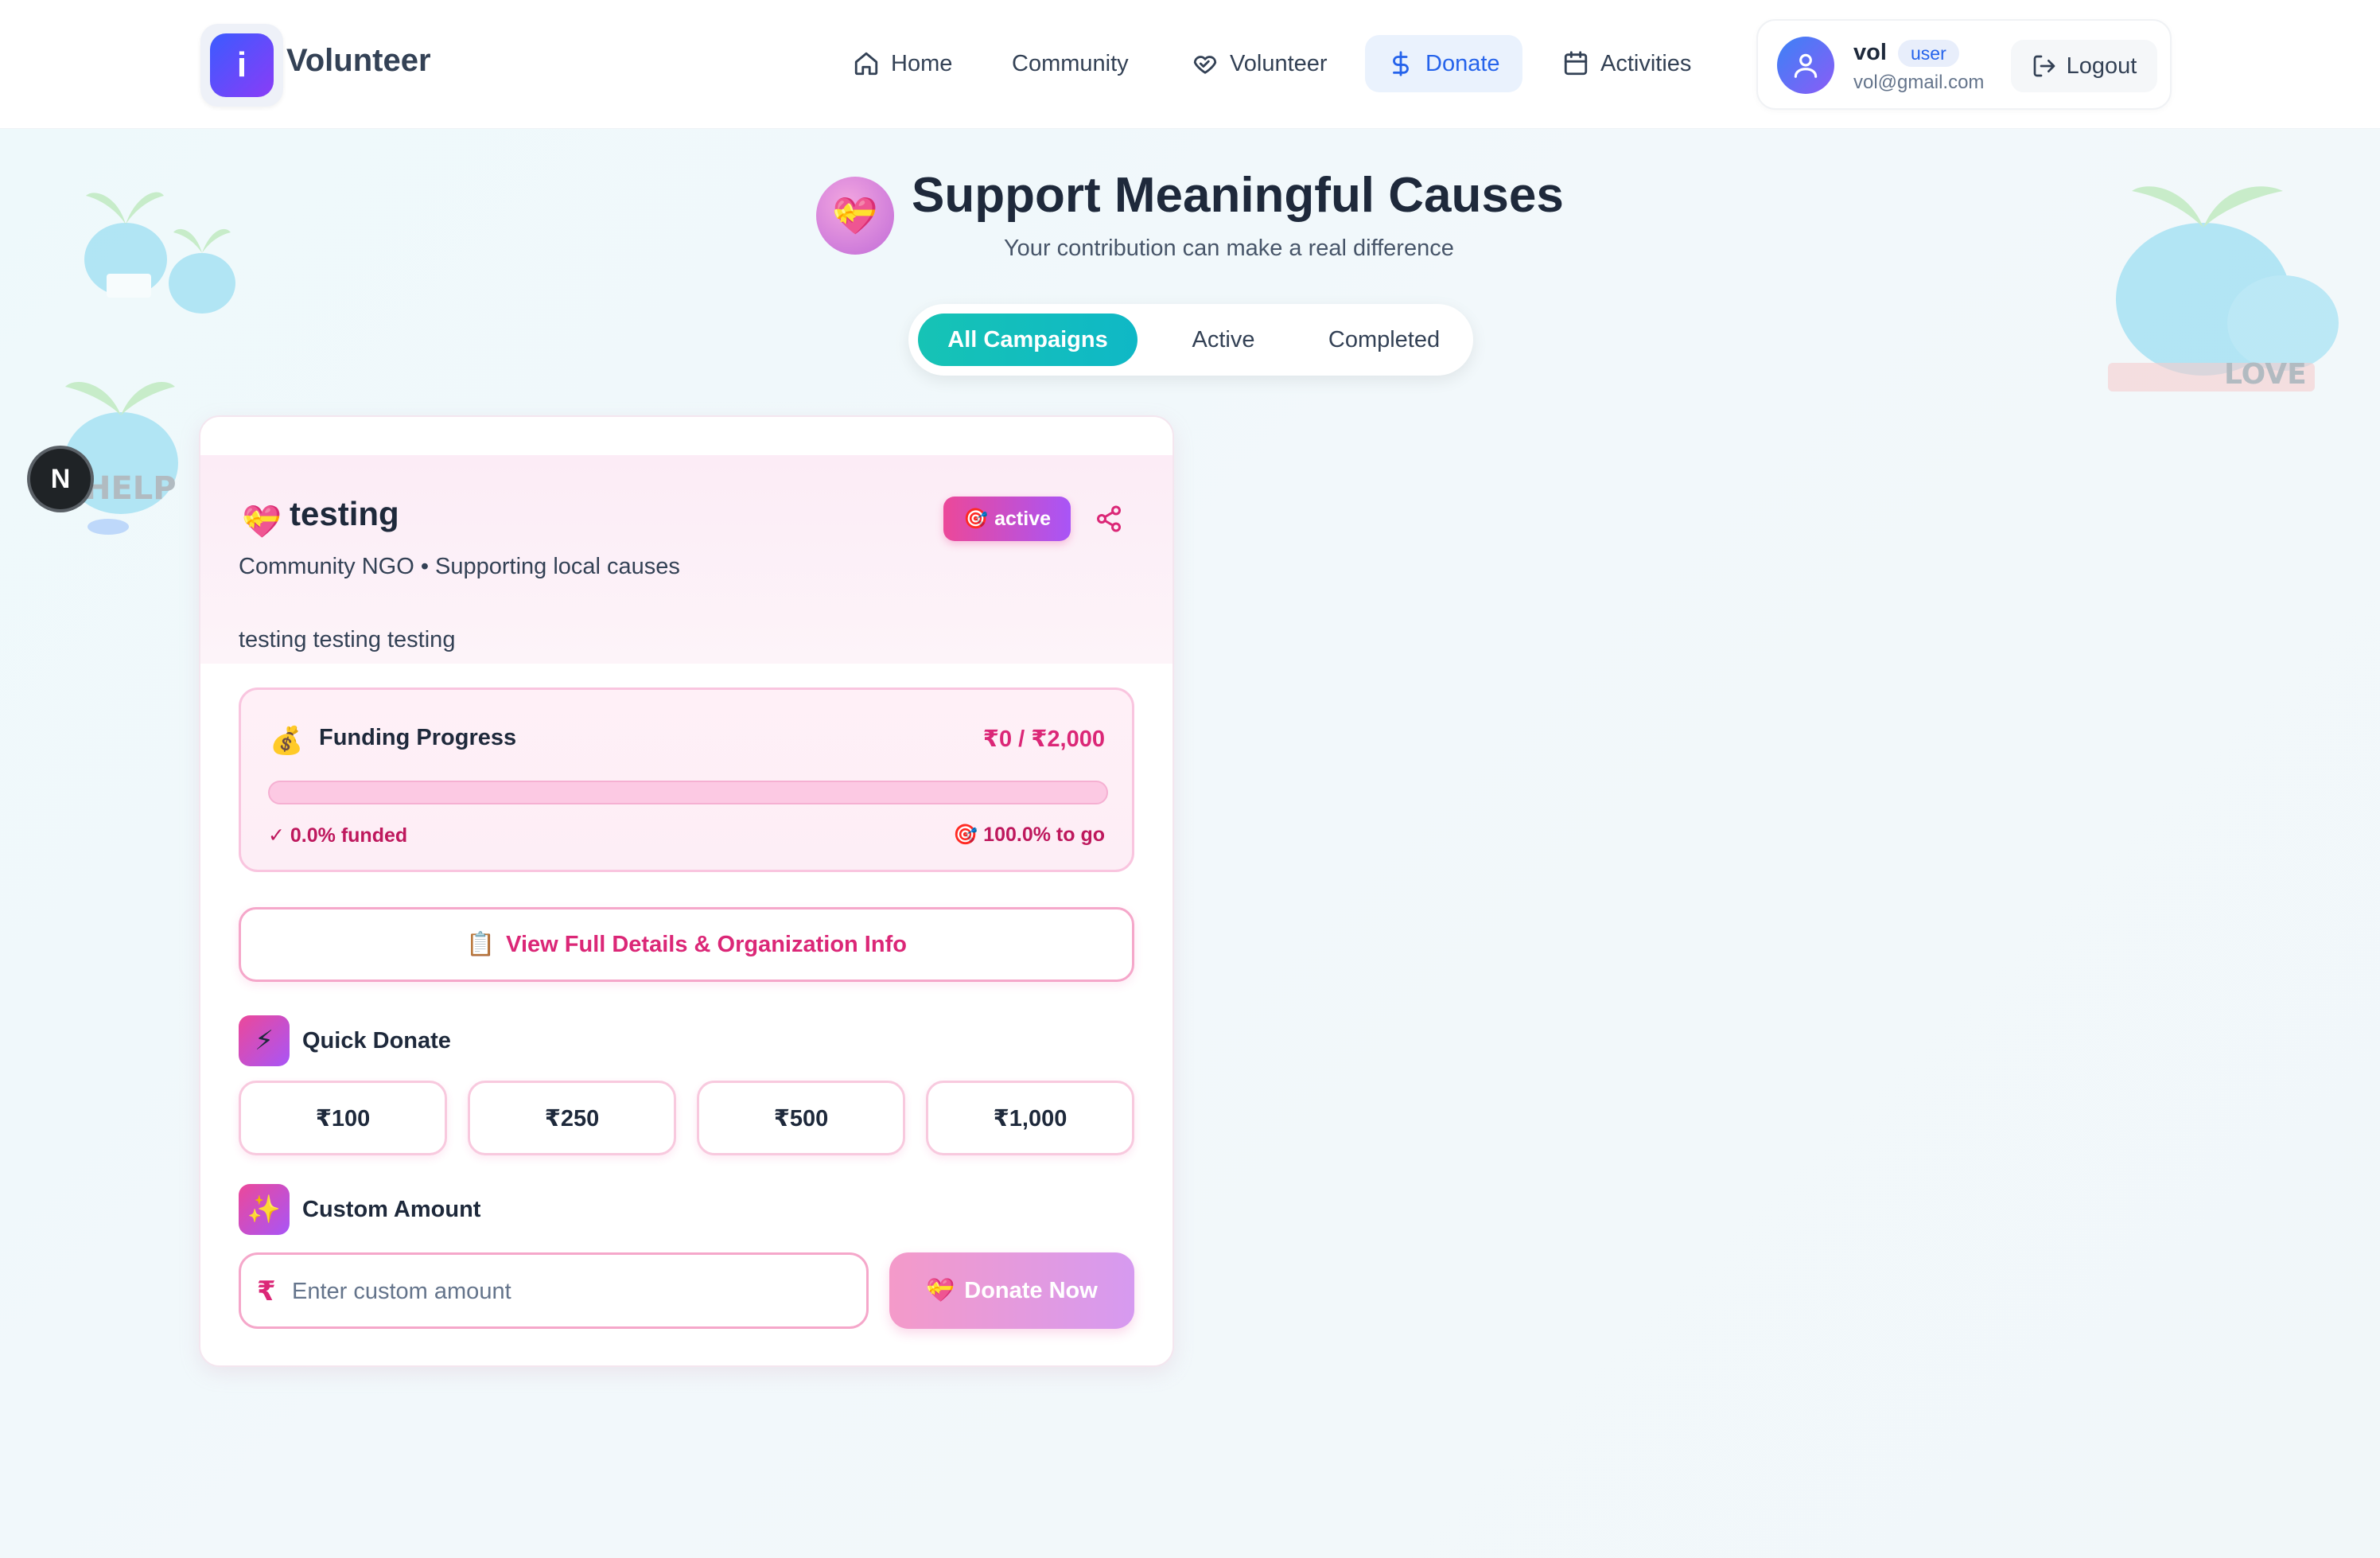 Image resolution: width=2380 pixels, height=1558 pixels. Describe the element at coordinates (391, 1209) in the screenshot. I see `custom-amount-label: Custom Amount` at that location.